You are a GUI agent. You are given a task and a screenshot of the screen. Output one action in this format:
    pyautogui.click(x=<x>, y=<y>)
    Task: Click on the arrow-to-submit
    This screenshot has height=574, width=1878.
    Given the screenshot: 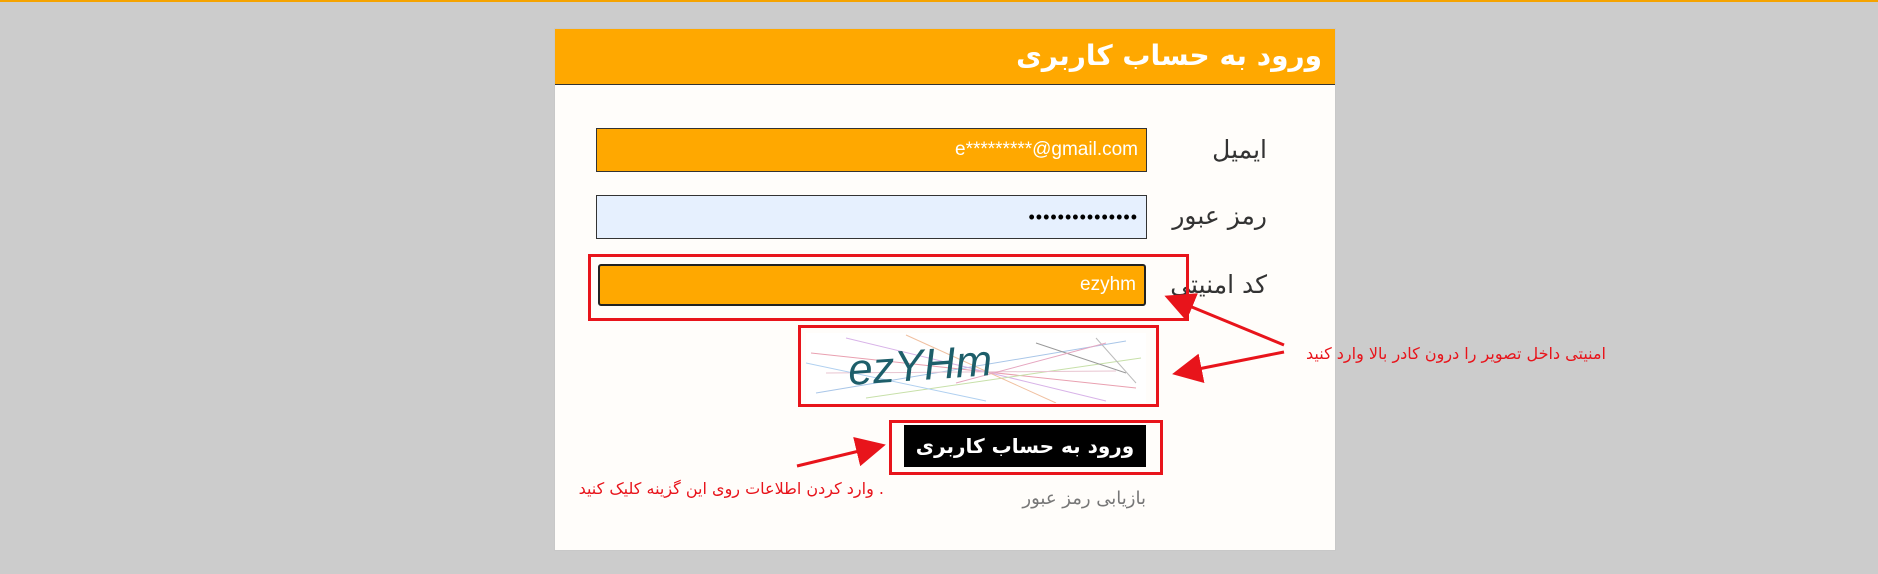 What is the action you would take?
    pyautogui.click(x=841, y=452)
    